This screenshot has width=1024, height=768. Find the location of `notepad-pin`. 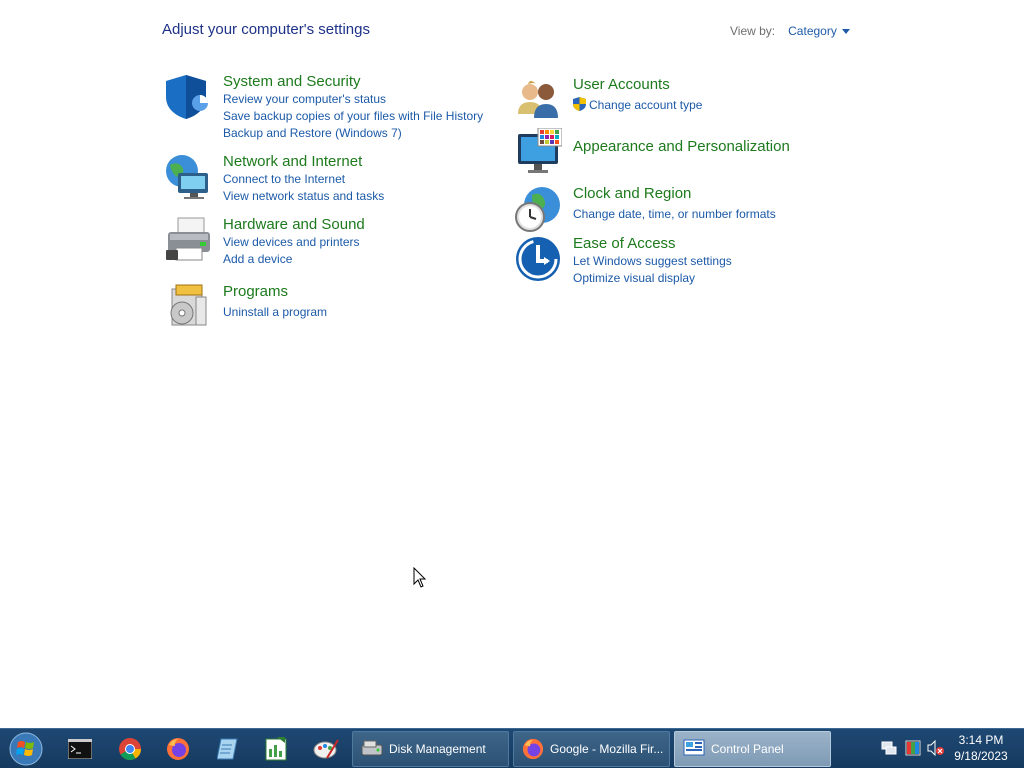

notepad-pin is located at coordinates (228, 749).